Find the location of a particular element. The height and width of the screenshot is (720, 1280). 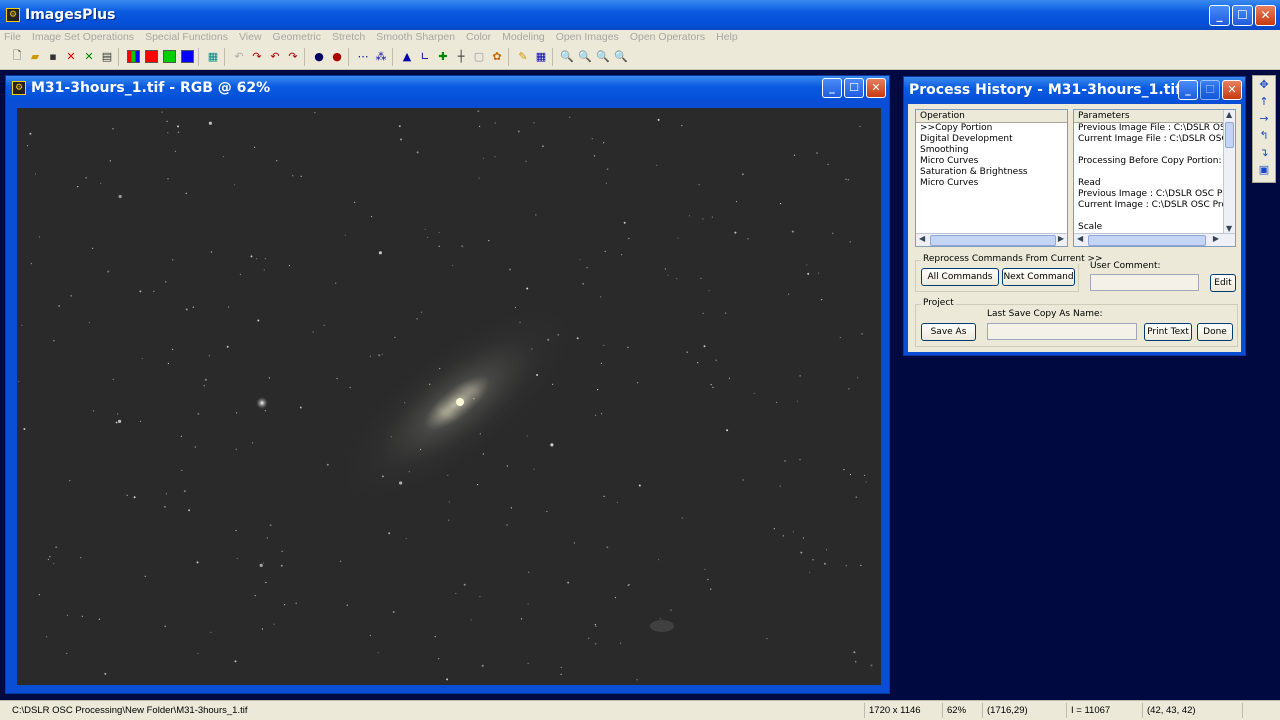

red-channel-icon is located at coordinates (151, 57).